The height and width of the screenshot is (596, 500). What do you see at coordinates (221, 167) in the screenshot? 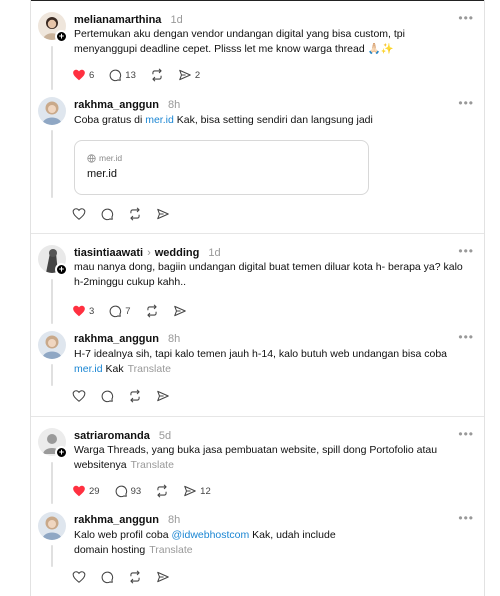
I see `link-preview-card: mer.id mer.id` at bounding box center [221, 167].